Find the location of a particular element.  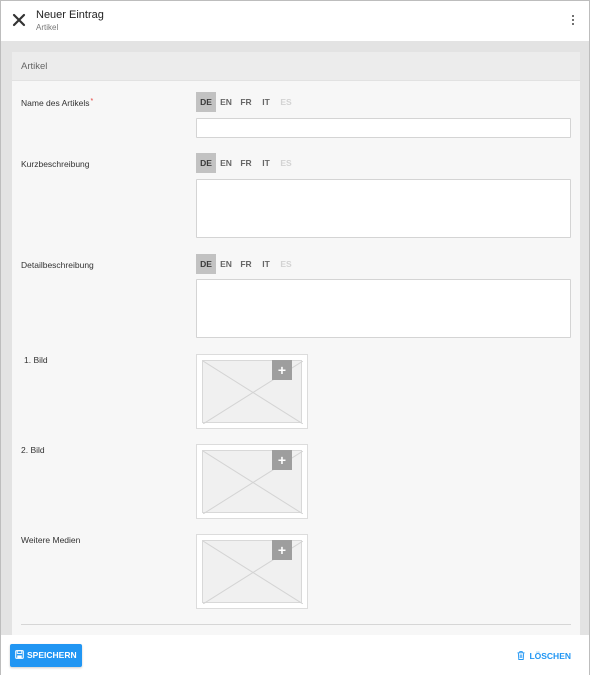

save-icon is located at coordinates (19, 654).